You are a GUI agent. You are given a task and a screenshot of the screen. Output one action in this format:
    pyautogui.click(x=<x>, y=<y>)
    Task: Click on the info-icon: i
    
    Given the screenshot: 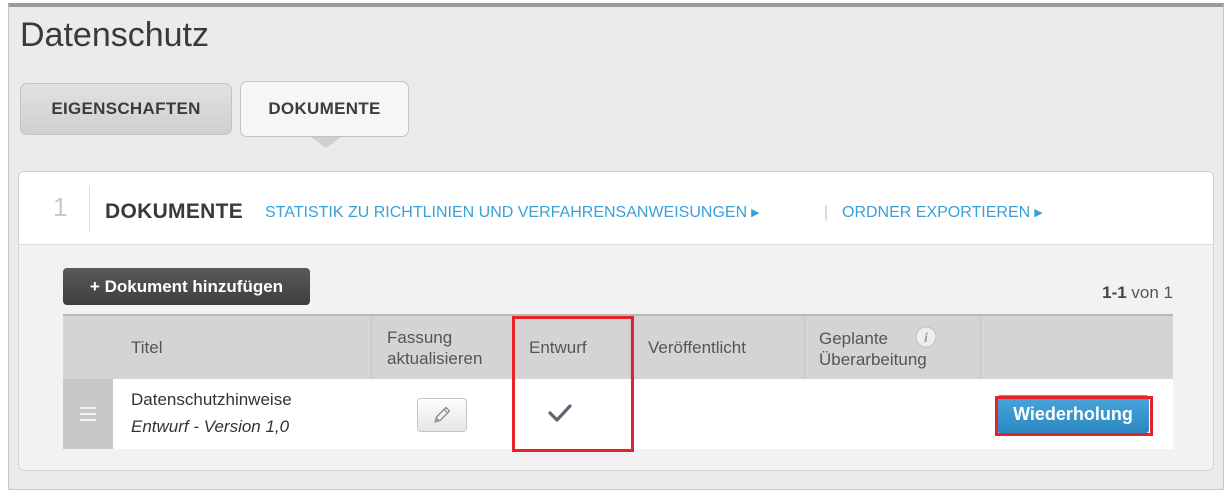 What is the action you would take?
    pyautogui.click(x=926, y=337)
    